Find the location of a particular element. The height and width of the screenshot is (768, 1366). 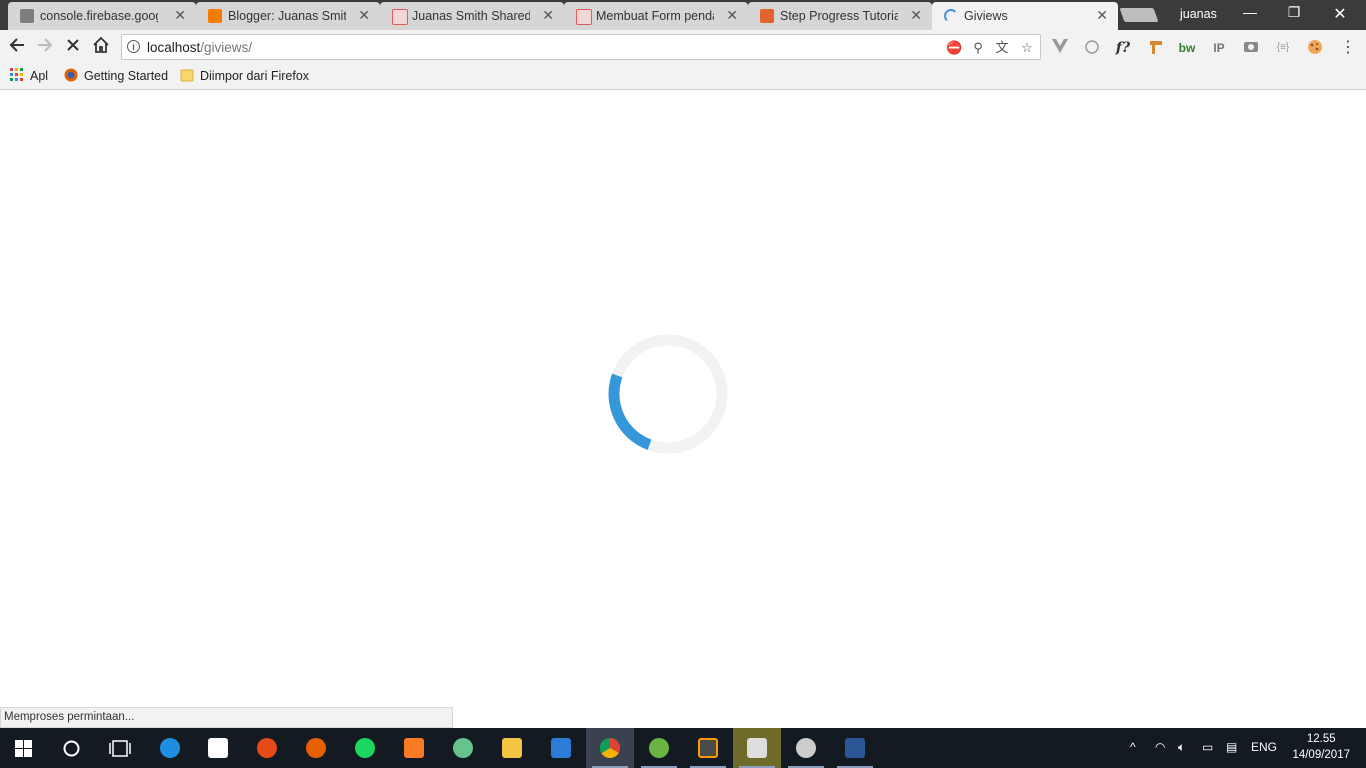

bookmark-label: Diimpor dari Firefox is located at coordinates (255, 75).